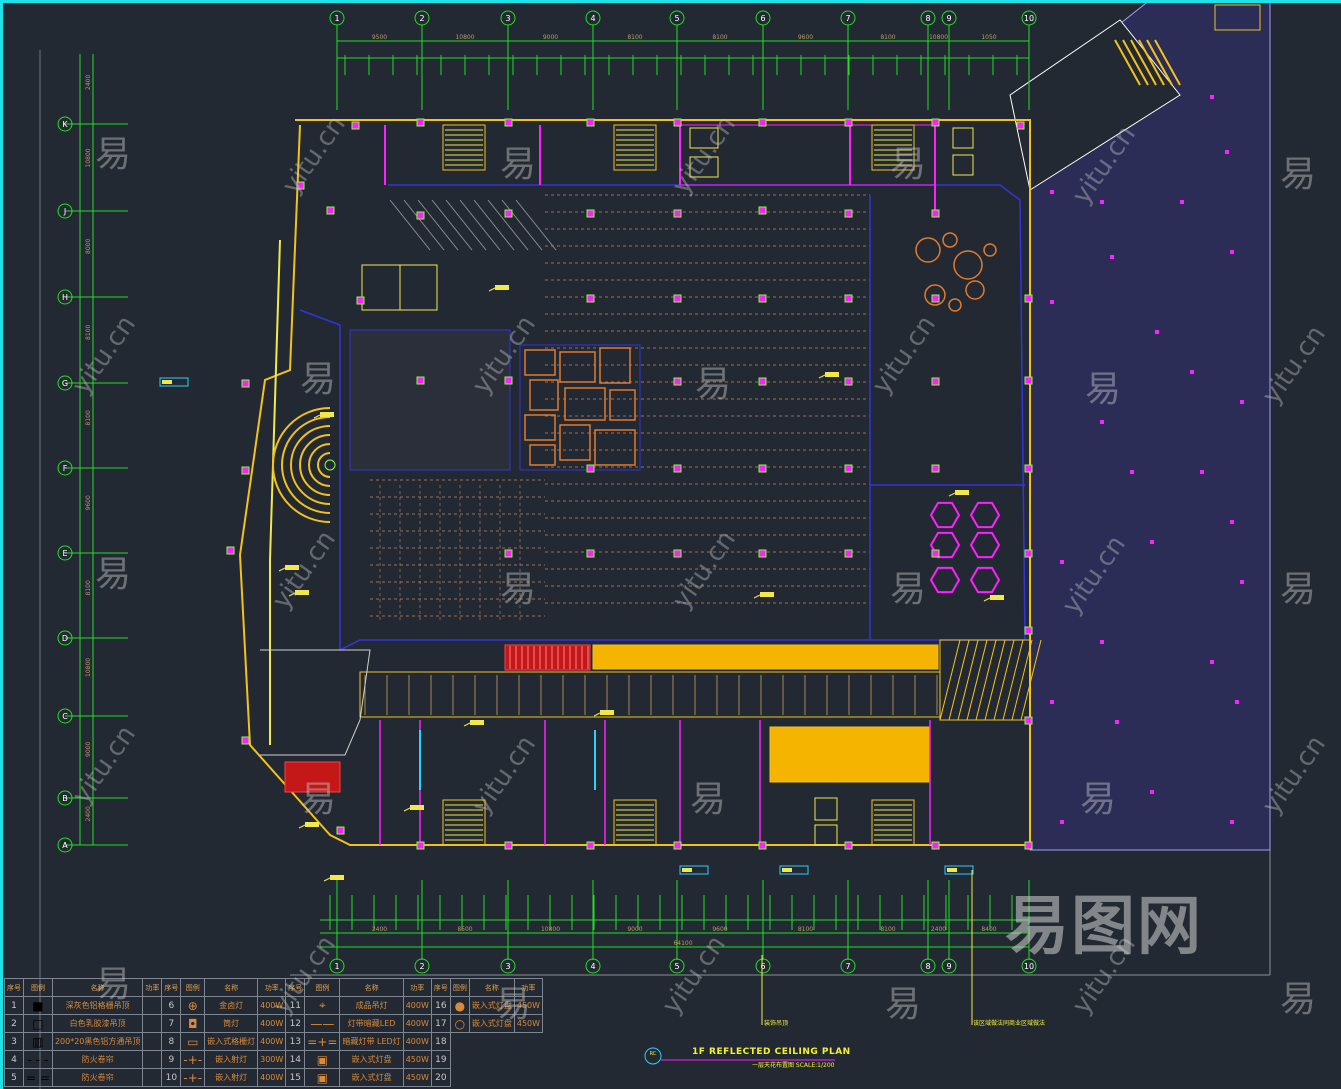 The image size is (1341, 1089). Describe the element at coordinates (927, 18) in the screenshot. I see `axis-label-top: 8` at that location.